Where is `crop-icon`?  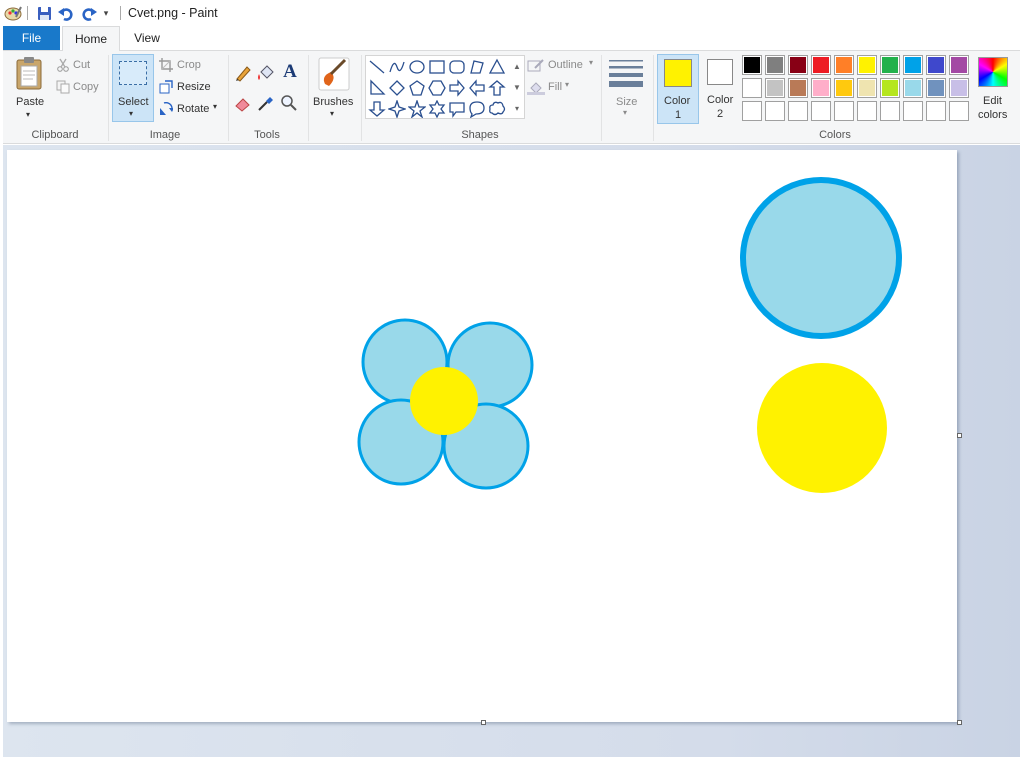 crop-icon is located at coordinates (166, 65).